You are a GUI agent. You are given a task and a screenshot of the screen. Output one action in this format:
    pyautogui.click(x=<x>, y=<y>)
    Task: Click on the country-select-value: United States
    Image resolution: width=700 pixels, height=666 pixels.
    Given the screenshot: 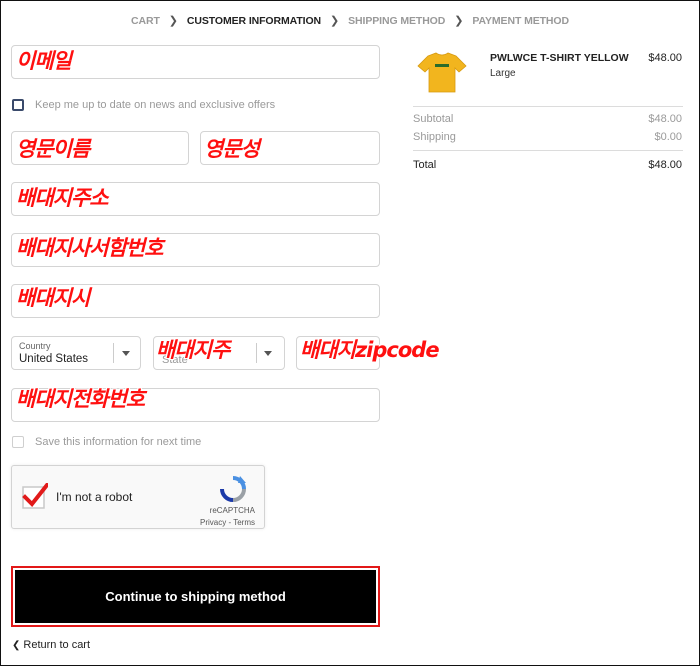 What is the action you would take?
    pyautogui.click(x=54, y=359)
    